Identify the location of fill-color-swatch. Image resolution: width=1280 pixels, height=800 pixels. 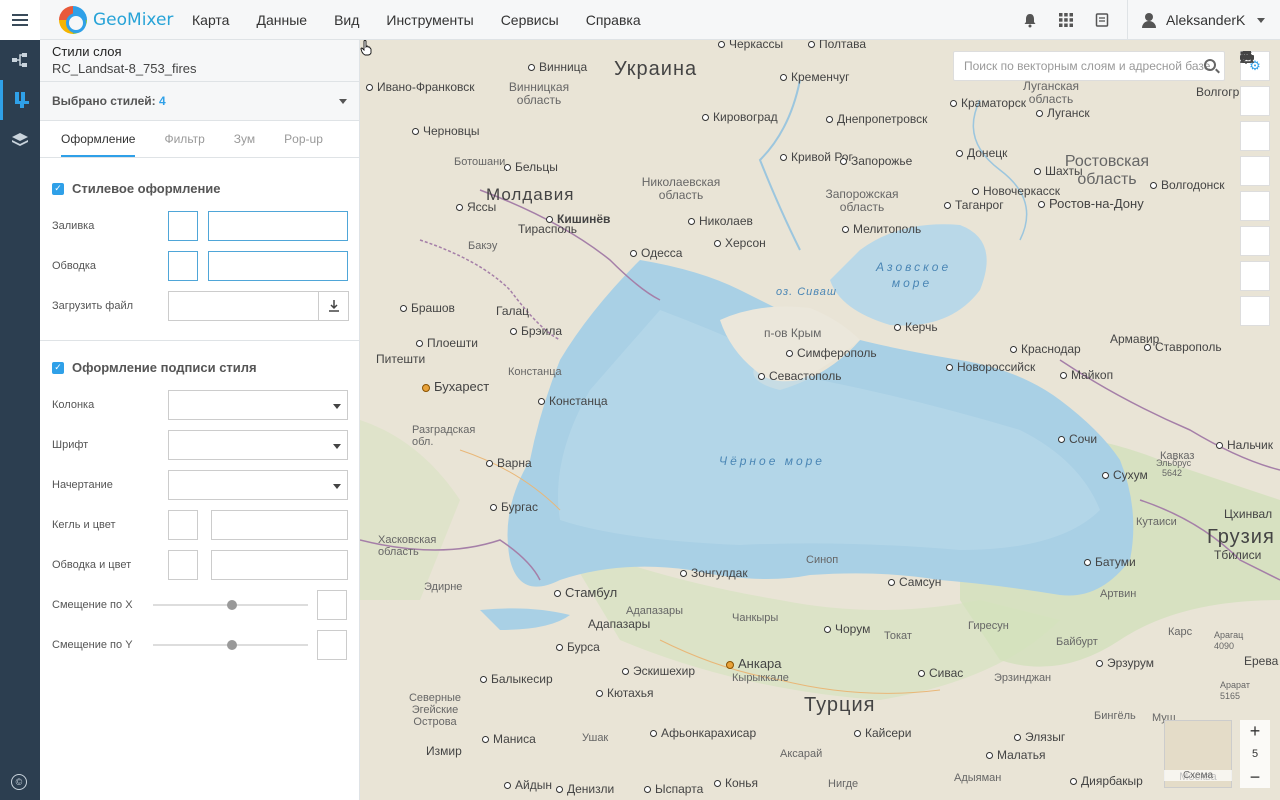
(183, 226).